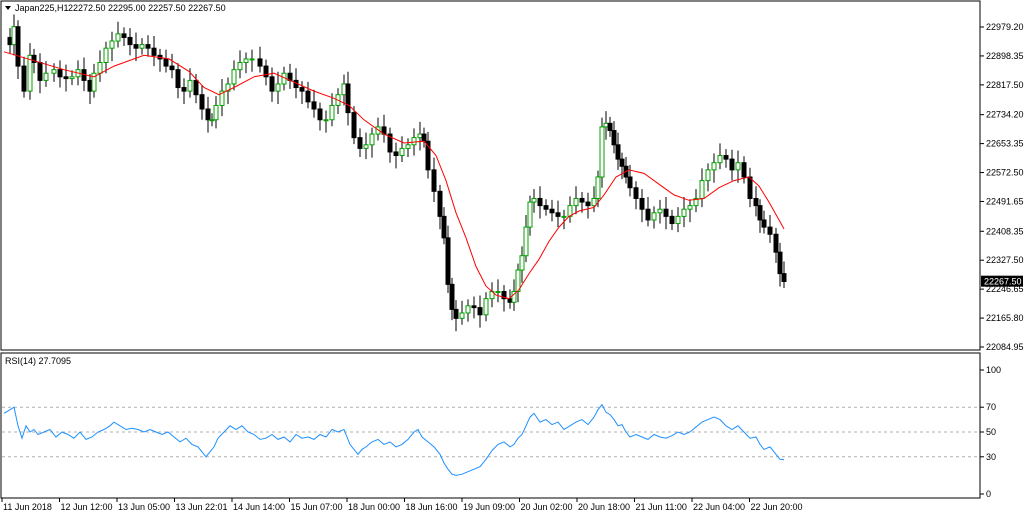  Describe the element at coordinates (1005, 27) in the screenshot. I see `price-tick-label: 22979.20` at that location.